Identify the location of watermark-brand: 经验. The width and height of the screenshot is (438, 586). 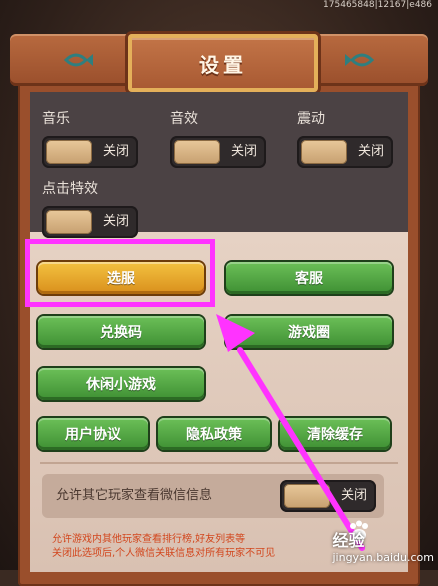
(348, 540).